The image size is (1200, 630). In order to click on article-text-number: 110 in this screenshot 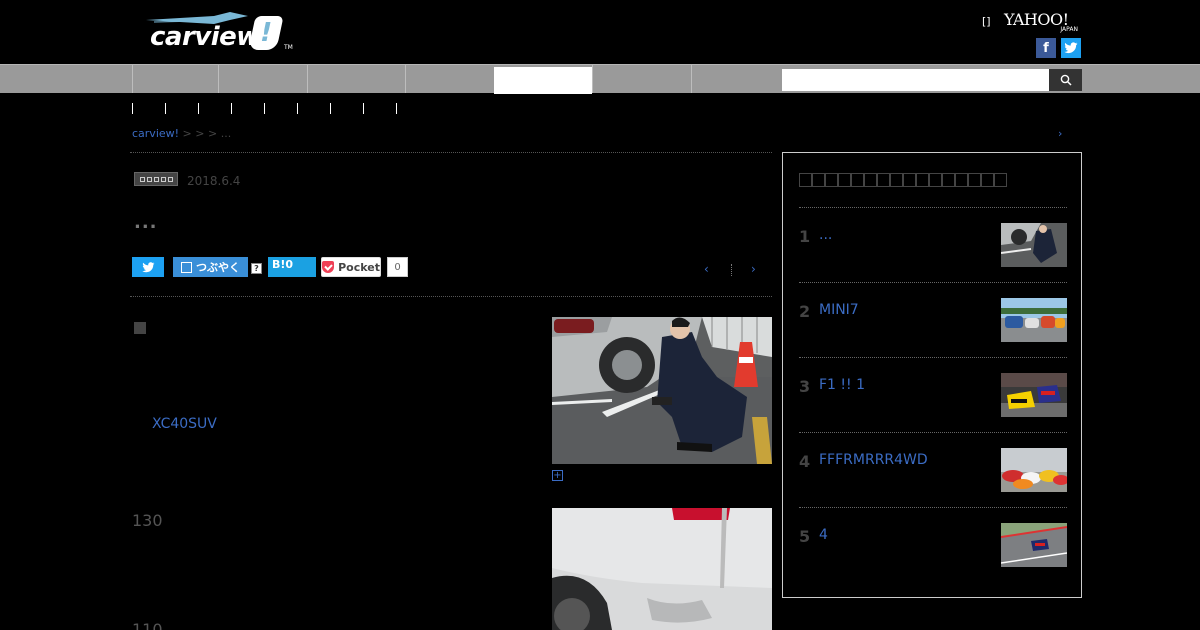, I will do `click(147, 625)`.